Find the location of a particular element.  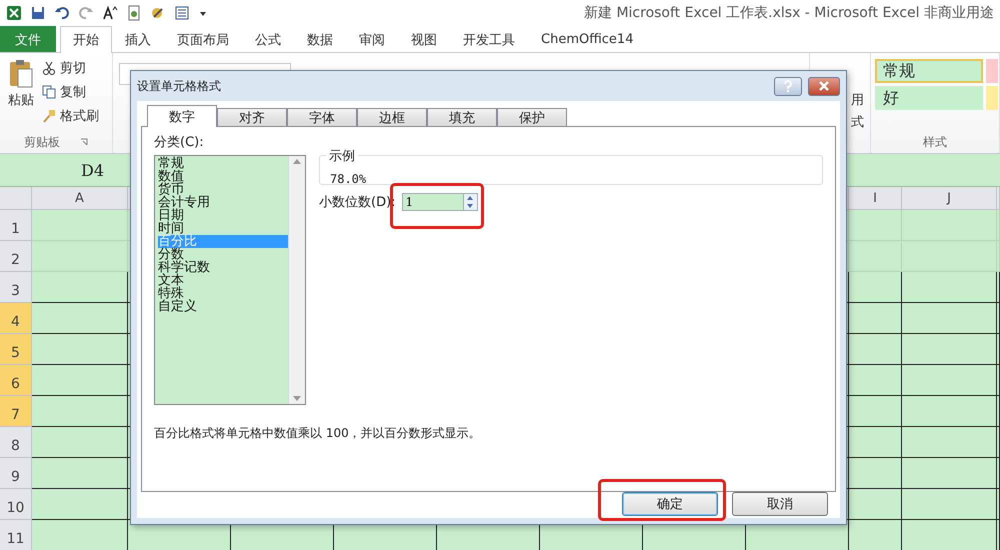

close-button is located at coordinates (824, 86).